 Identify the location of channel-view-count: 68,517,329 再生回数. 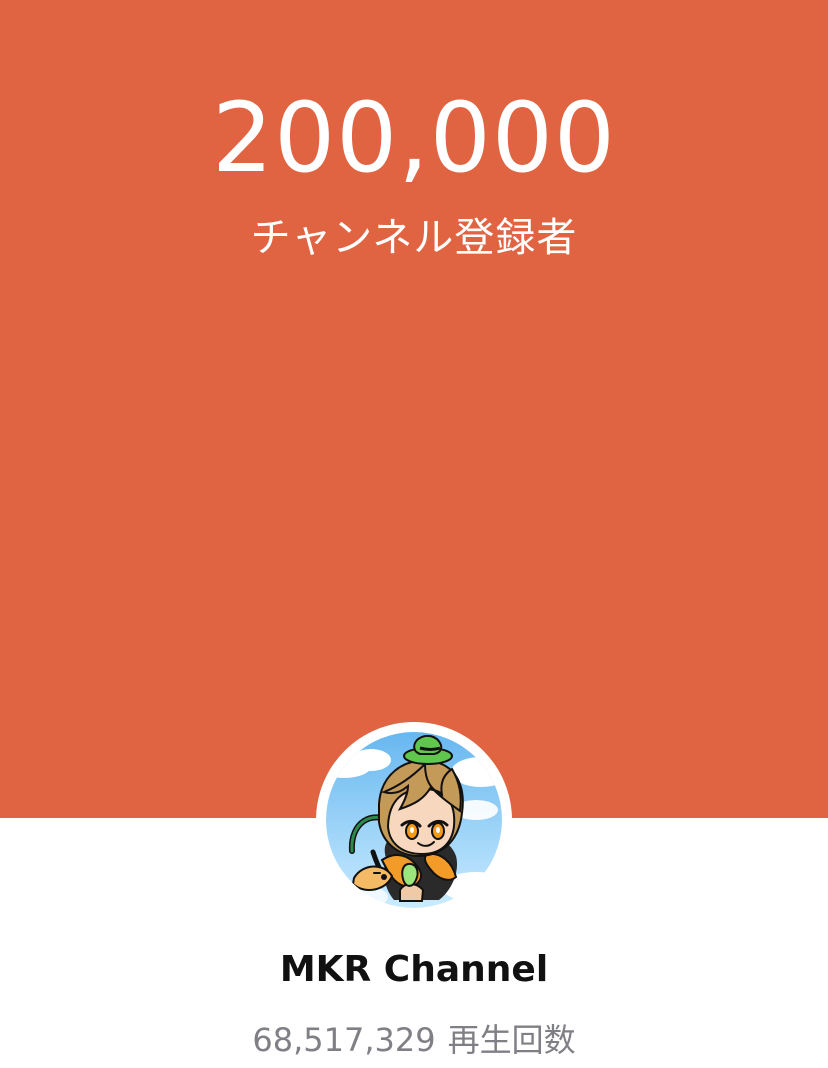
(414, 1040).